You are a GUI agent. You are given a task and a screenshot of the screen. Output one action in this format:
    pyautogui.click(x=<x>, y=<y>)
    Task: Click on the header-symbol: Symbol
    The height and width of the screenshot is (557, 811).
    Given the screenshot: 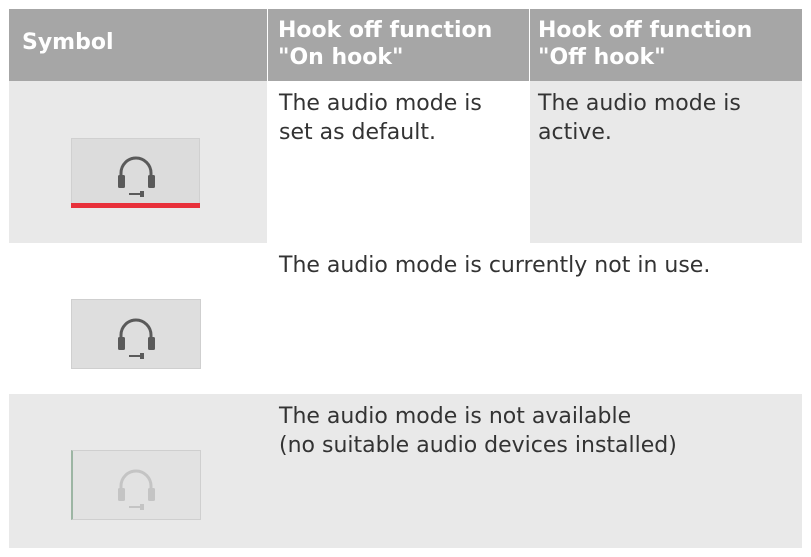 What is the action you would take?
    pyautogui.click(x=138, y=45)
    